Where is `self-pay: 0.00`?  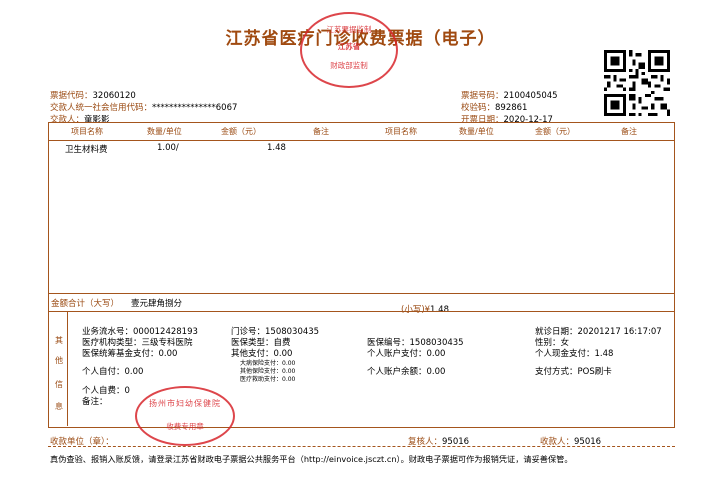
self-pay: 0.00 is located at coordinates (134, 372).